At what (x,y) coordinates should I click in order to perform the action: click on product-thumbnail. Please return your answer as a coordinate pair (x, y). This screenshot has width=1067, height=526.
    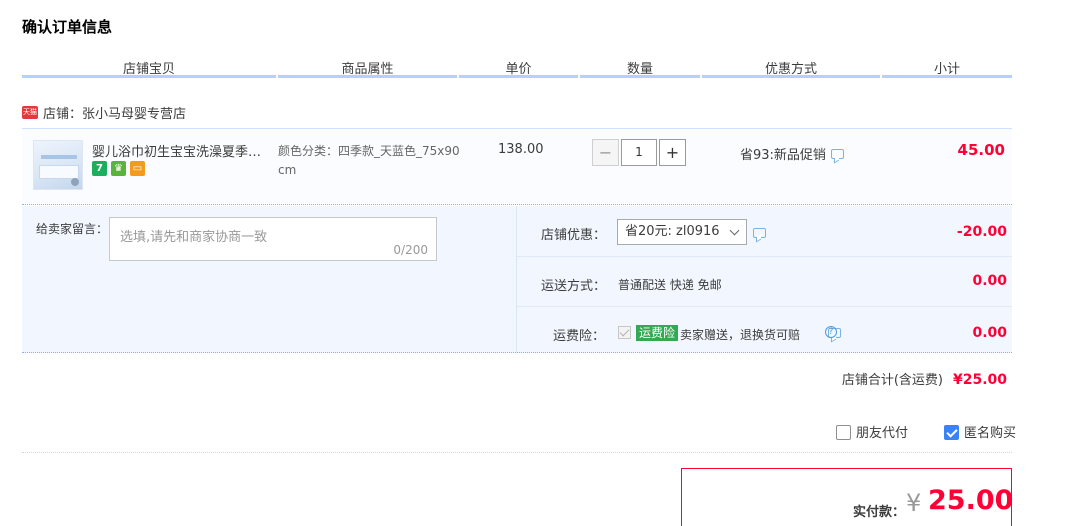
    Looking at the image, I should click on (58, 165).